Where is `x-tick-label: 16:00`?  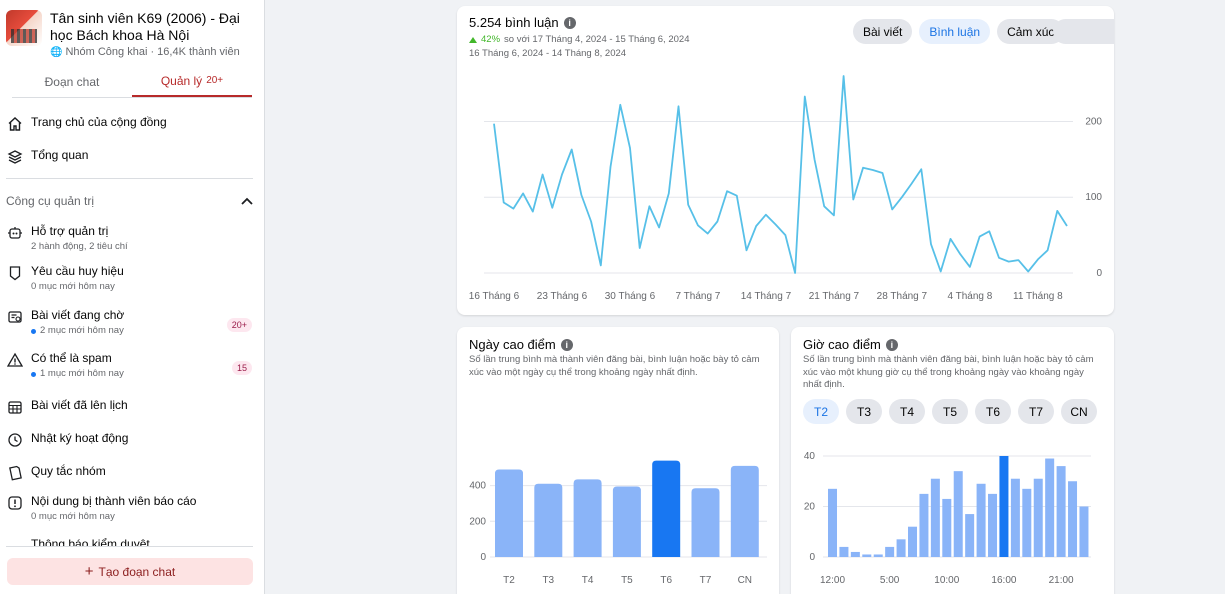 x-tick-label: 16:00 is located at coordinates (1003, 580).